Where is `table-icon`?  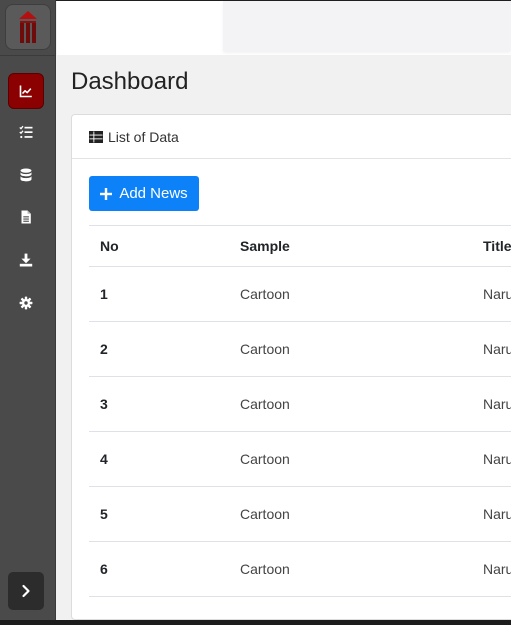 table-icon is located at coordinates (96, 136).